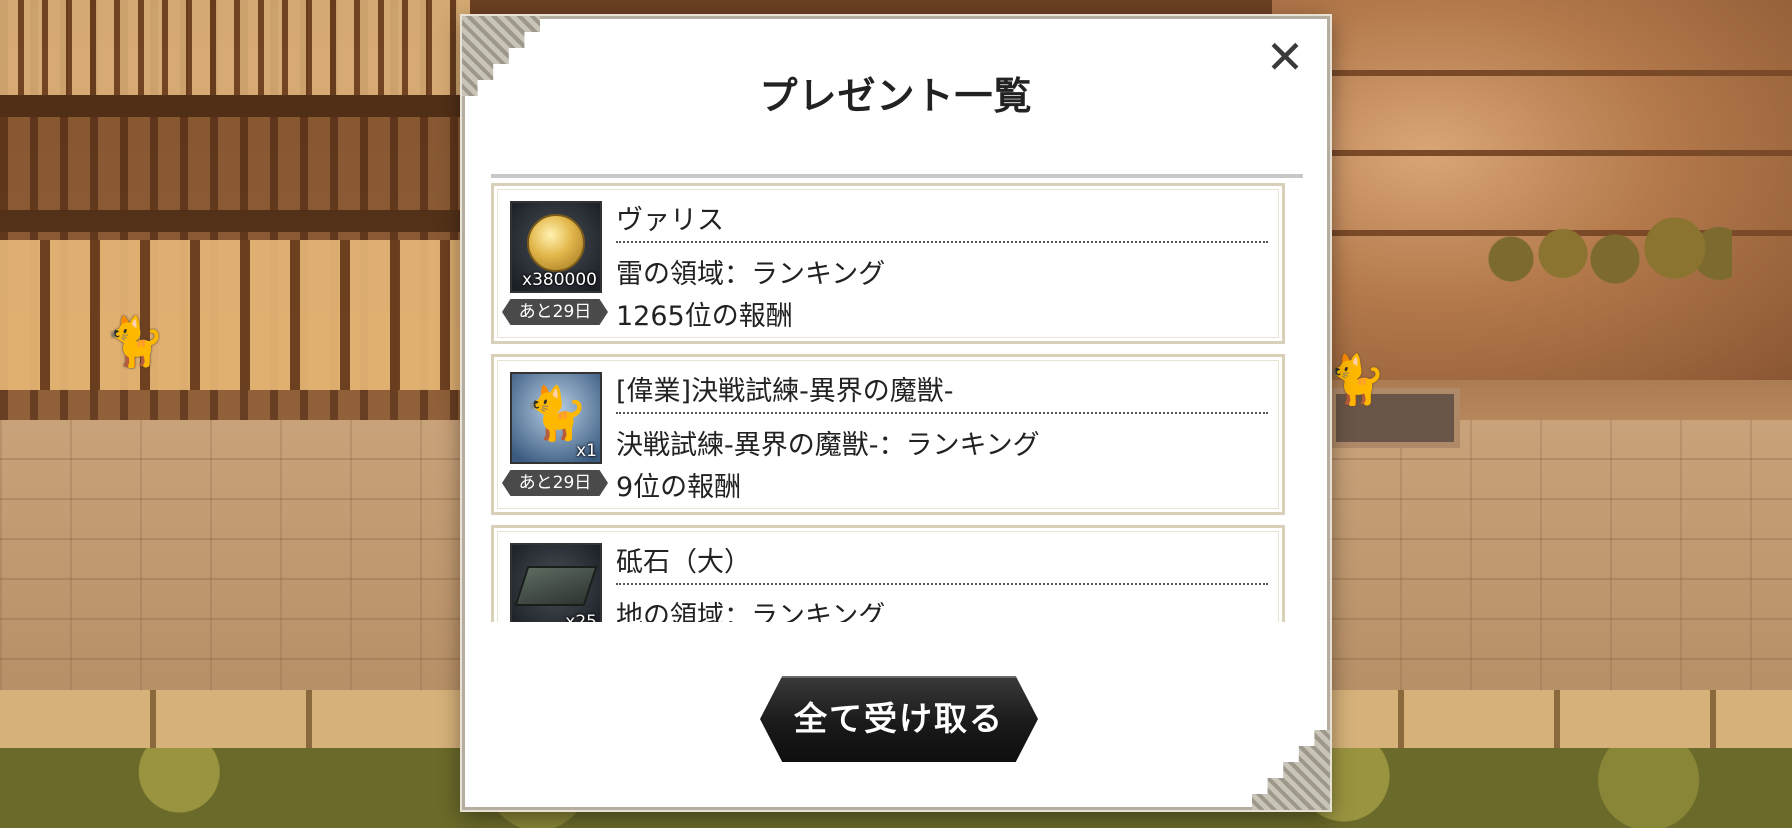  Describe the element at coordinates (888, 573) in the screenshot. I see `present-item: x25 砥石（大） 地の領域：ランキング` at that location.